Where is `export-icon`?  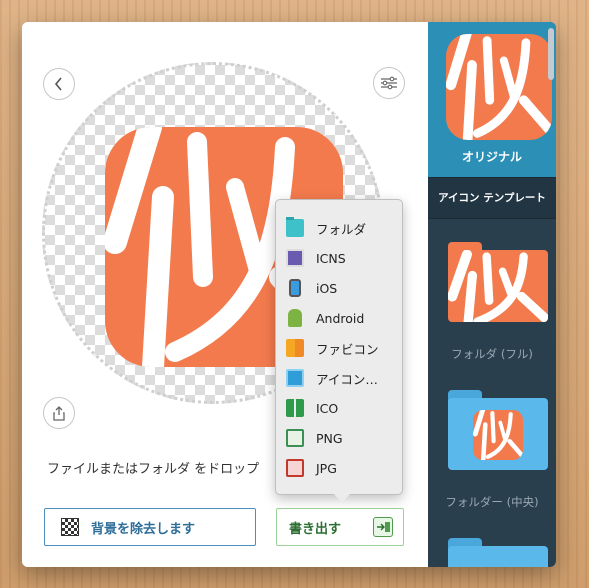 export-icon is located at coordinates (383, 527).